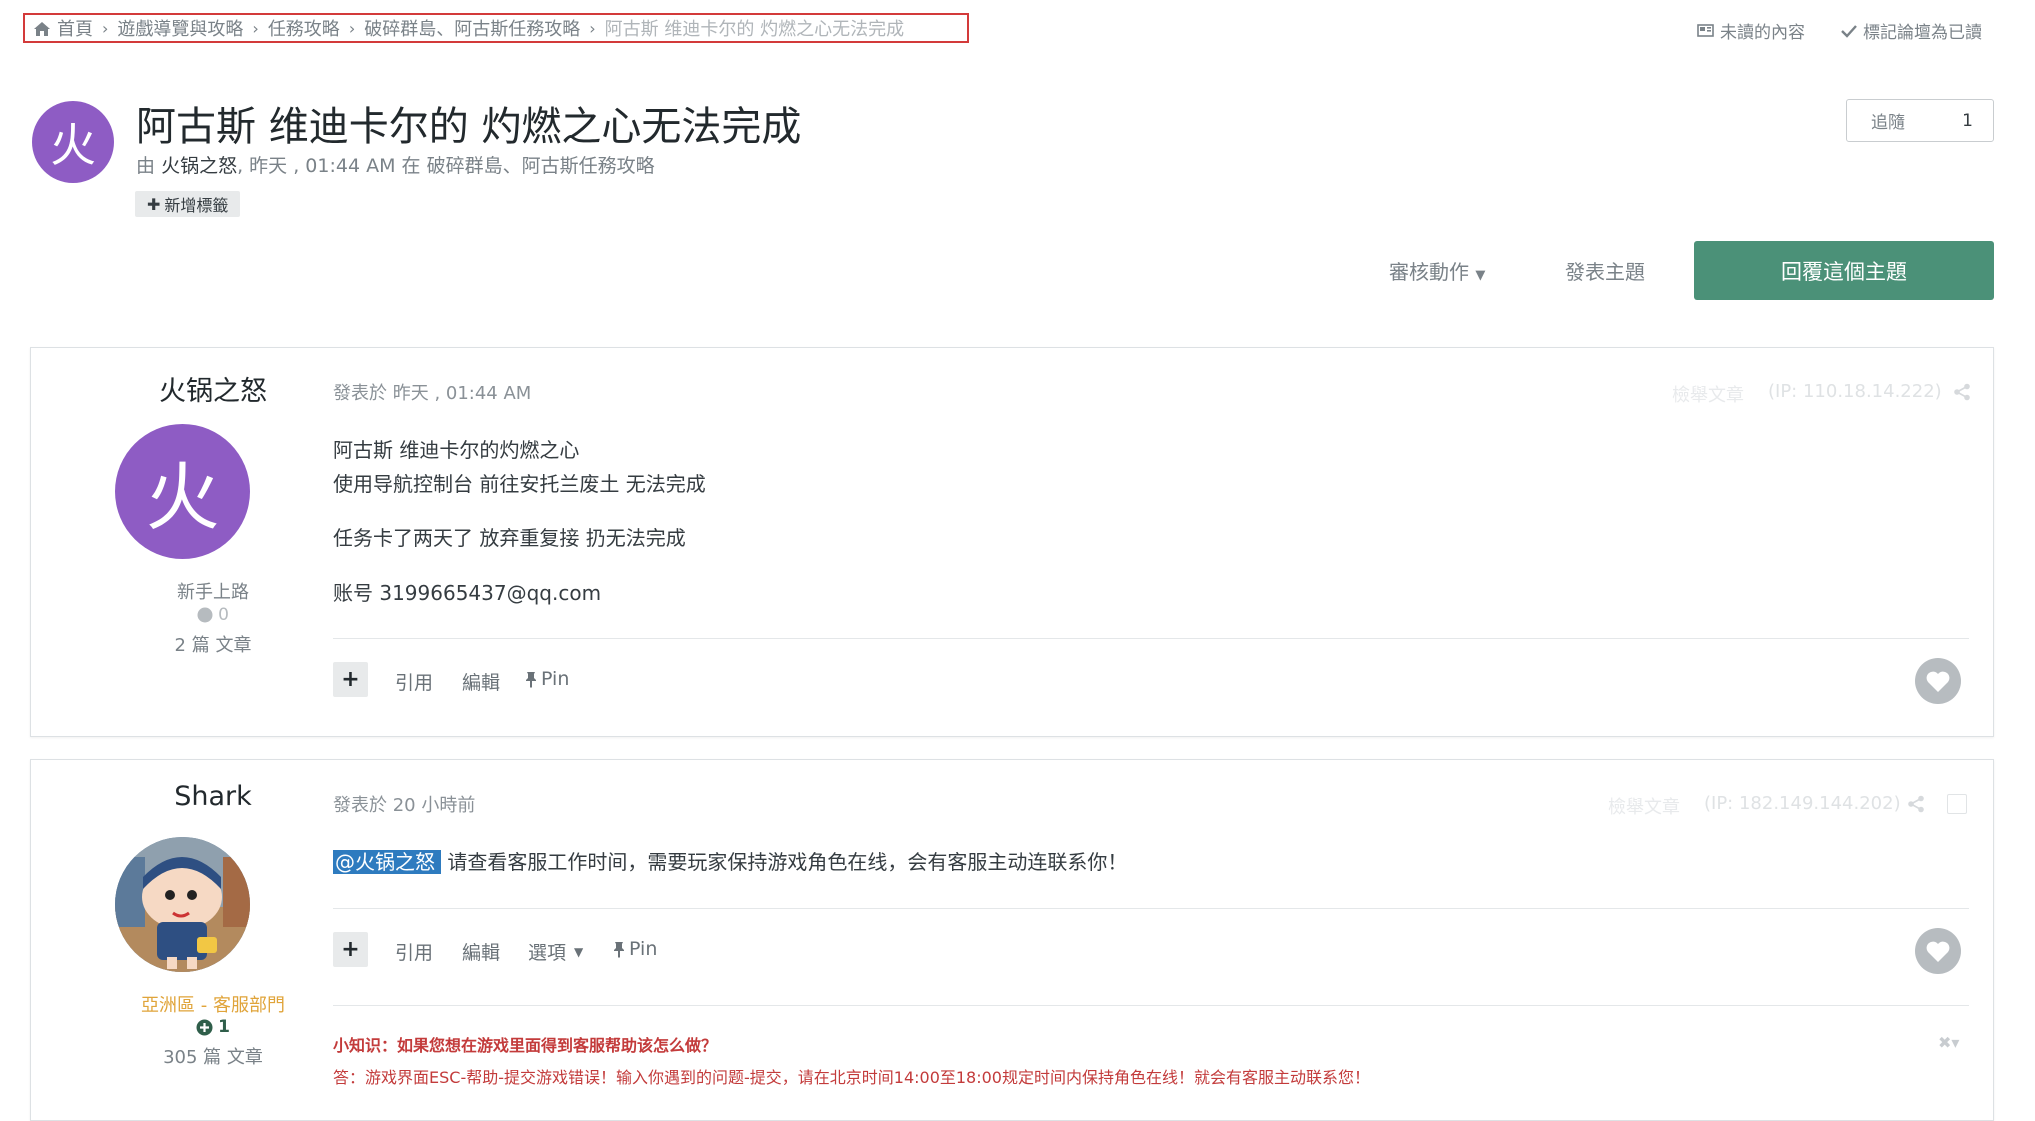 Image resolution: width=2035 pixels, height=1121 pixels. Describe the element at coordinates (1605, 270) in the screenshot. I see `new-topic-link: 發表主題` at that location.